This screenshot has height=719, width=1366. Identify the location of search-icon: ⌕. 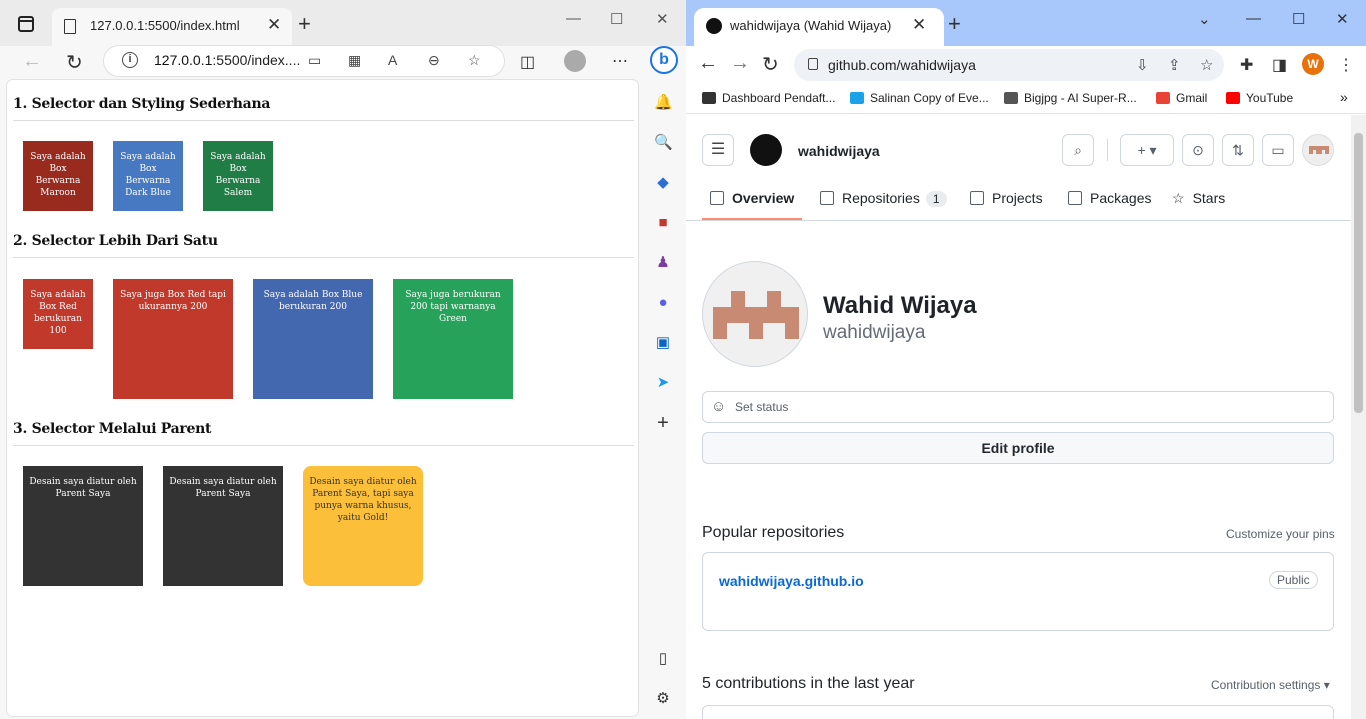
(1078, 150).